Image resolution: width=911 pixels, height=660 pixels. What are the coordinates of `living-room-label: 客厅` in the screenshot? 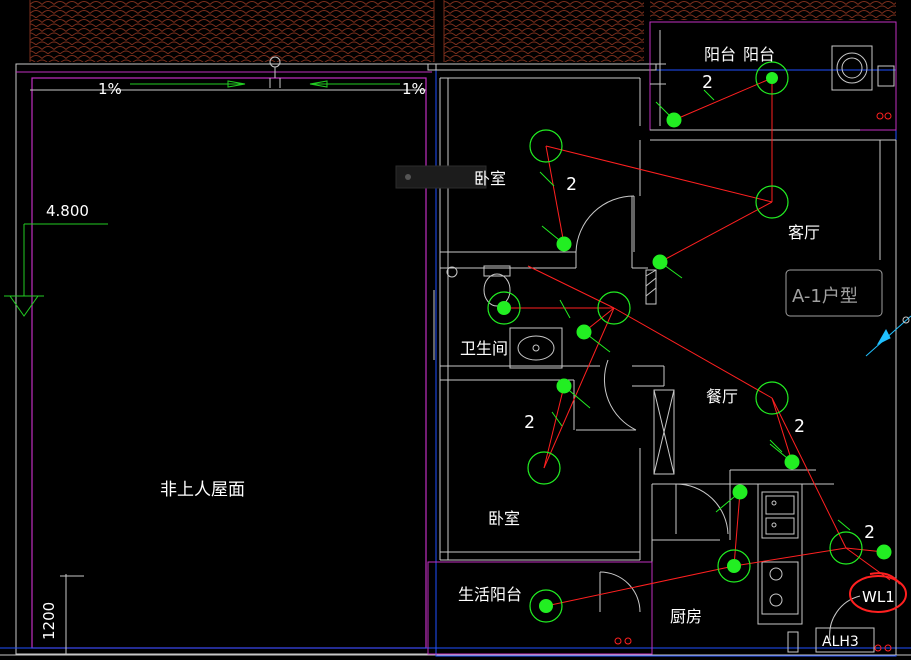 It's located at (804, 232).